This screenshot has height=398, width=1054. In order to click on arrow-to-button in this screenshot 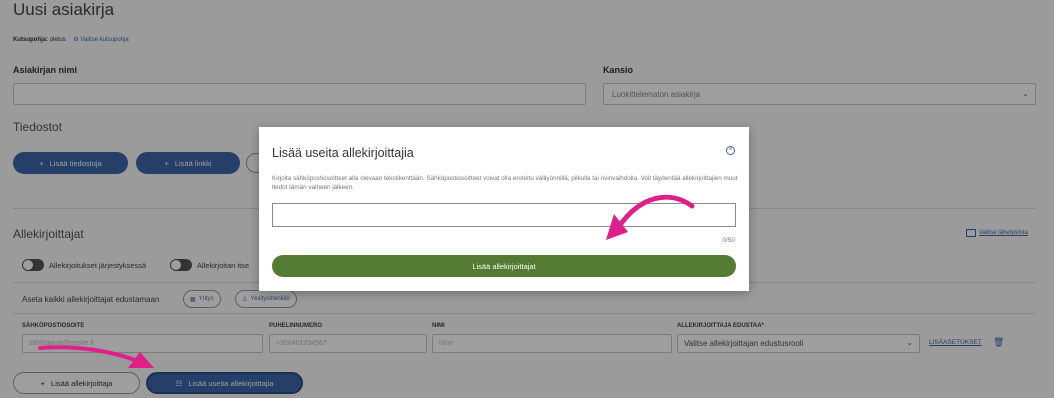, I will do `click(90, 354)`.